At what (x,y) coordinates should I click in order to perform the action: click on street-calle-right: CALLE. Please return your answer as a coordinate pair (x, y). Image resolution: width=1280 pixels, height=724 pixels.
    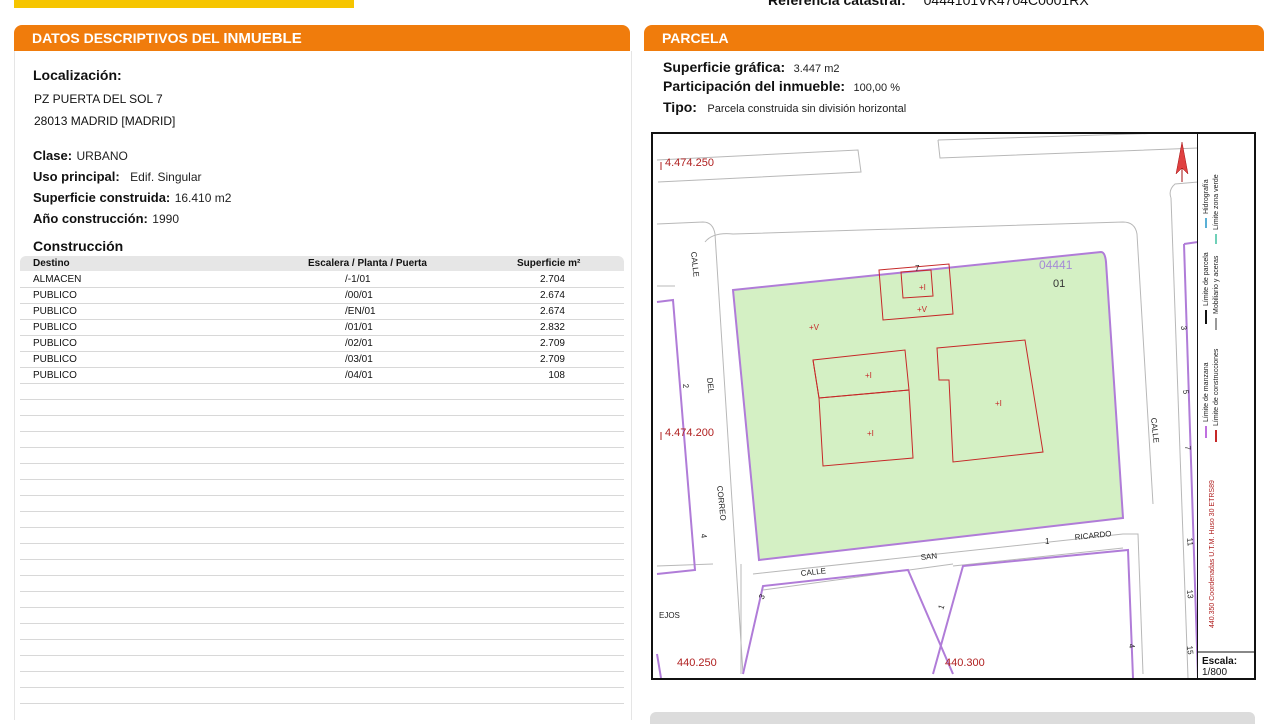
    Looking at the image, I should click on (1155, 430).